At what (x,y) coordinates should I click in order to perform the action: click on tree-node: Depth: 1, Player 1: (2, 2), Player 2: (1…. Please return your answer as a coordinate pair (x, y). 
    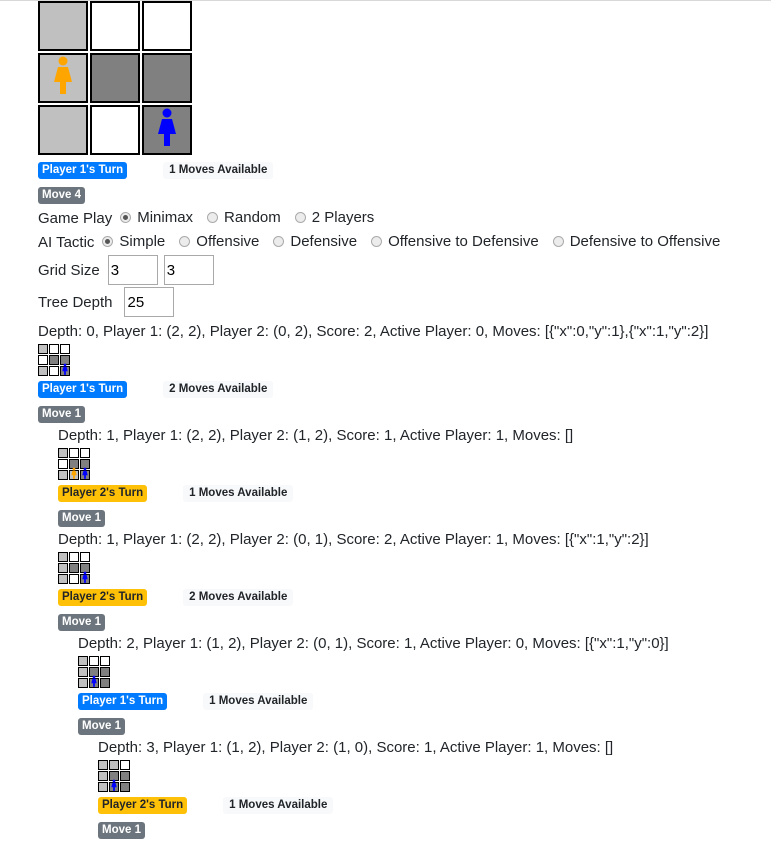
    Looking at the image, I should click on (413, 476).